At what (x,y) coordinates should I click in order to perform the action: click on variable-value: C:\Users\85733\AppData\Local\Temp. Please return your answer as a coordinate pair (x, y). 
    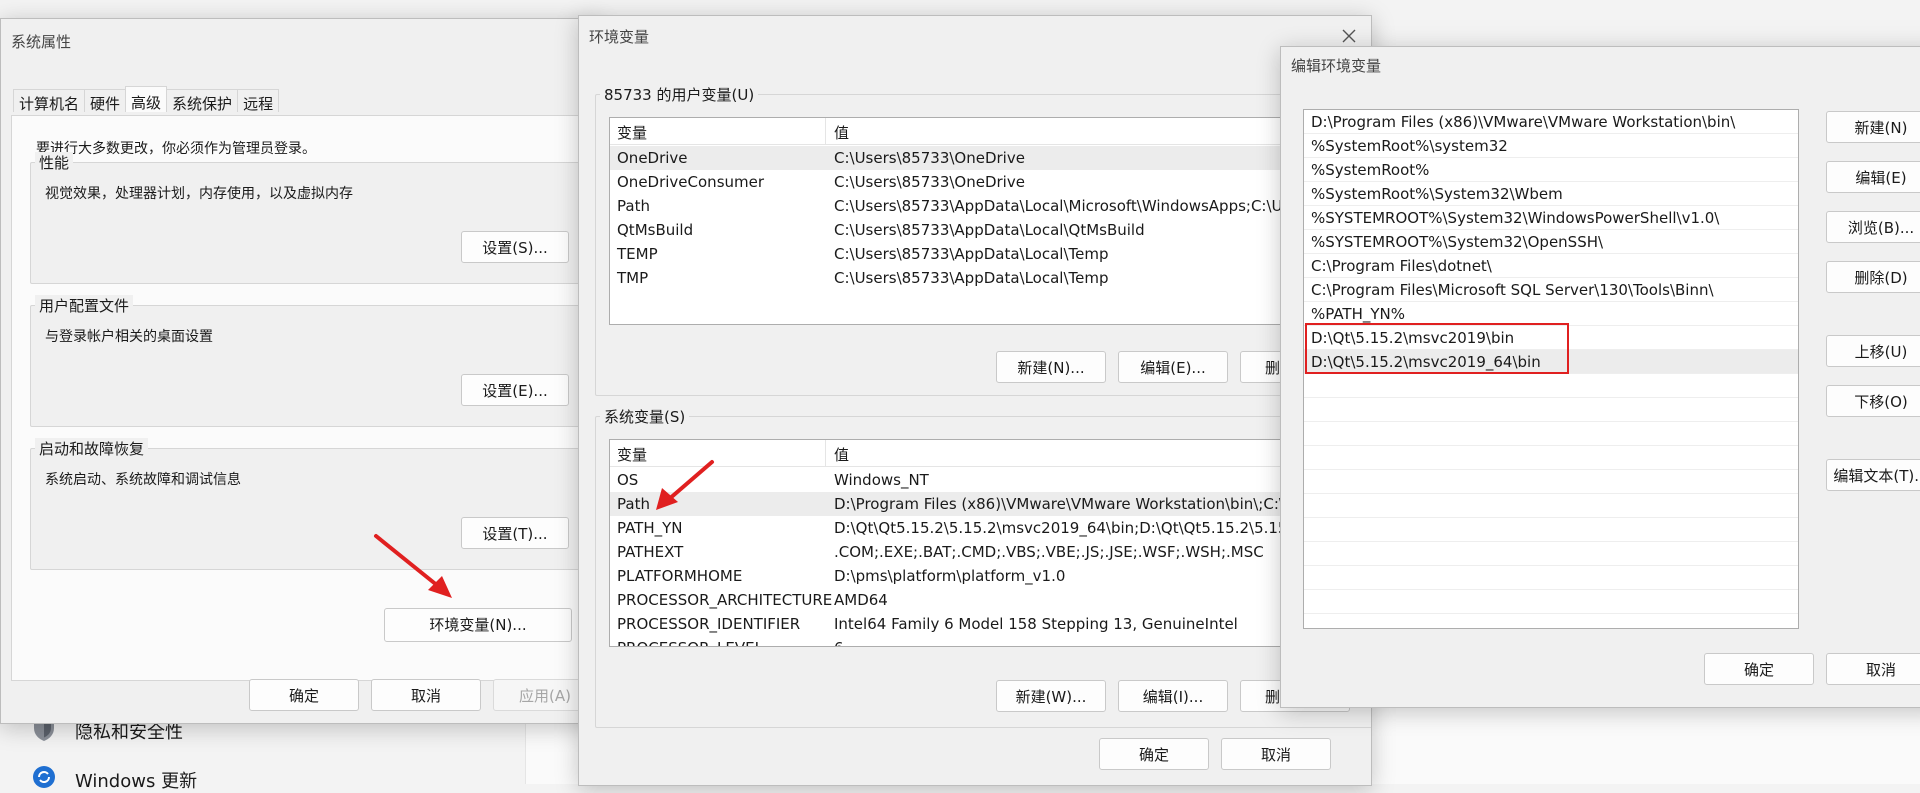
    Looking at the image, I should click on (971, 254).